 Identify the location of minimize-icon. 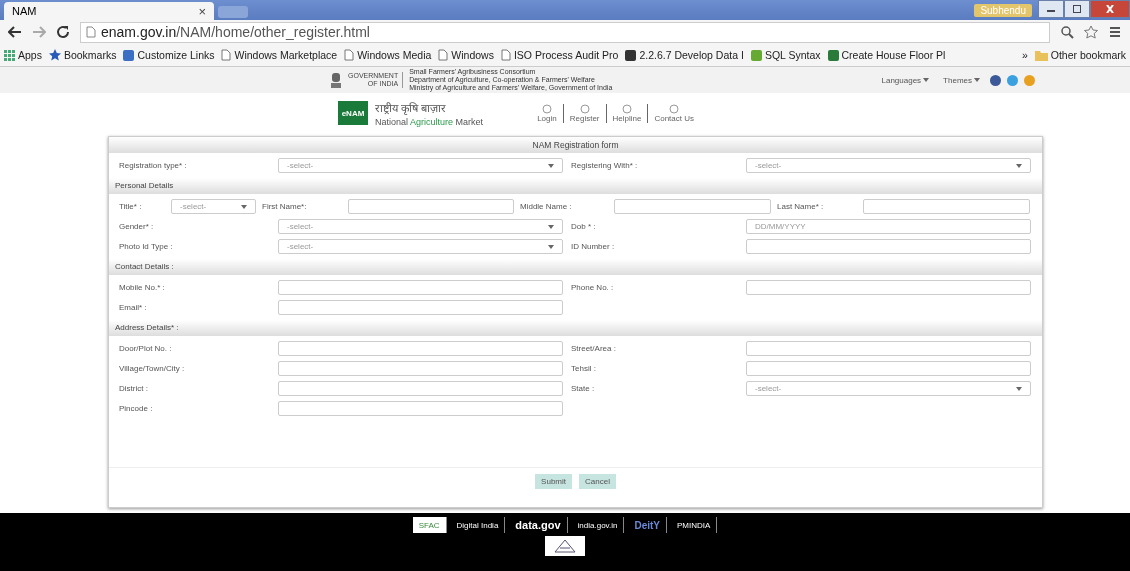
(1051, 9).